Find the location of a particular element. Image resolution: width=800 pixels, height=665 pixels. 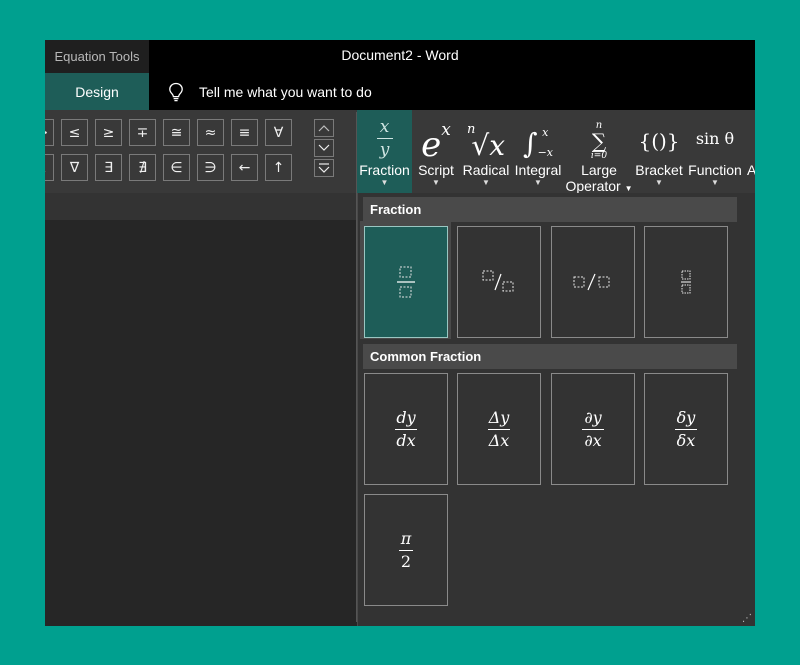

integral-icon: ∫ x −x is located at coordinates (538, 136).